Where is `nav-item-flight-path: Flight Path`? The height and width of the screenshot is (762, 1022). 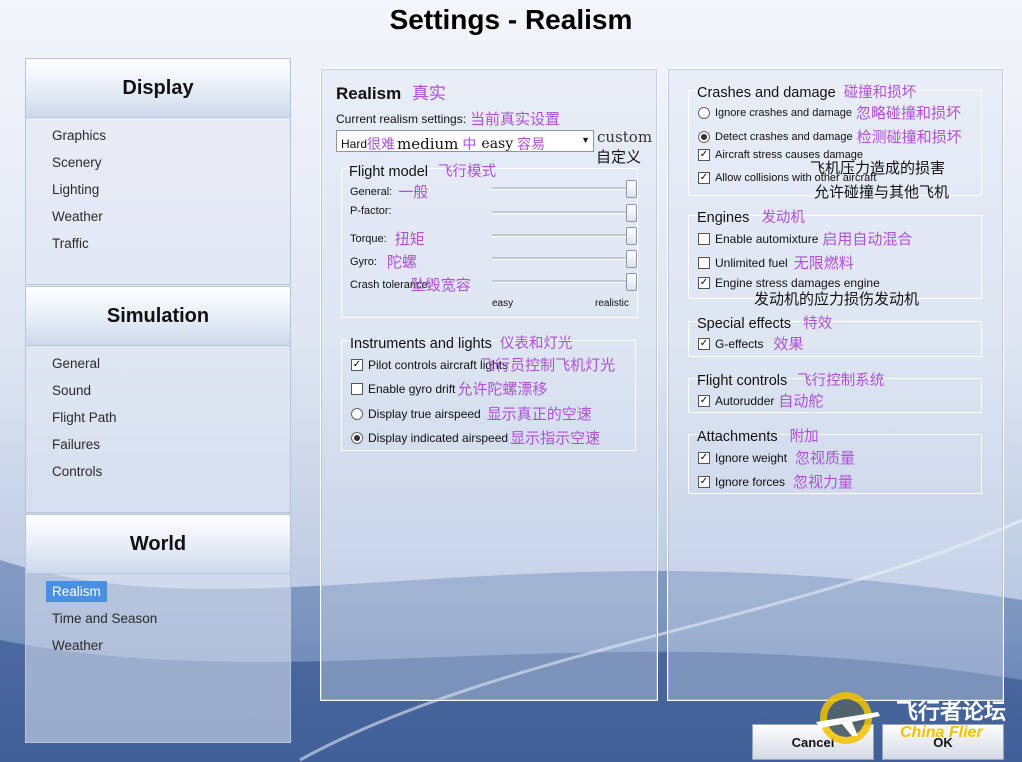
nav-item-flight-path: Flight Path is located at coordinates (158, 417).